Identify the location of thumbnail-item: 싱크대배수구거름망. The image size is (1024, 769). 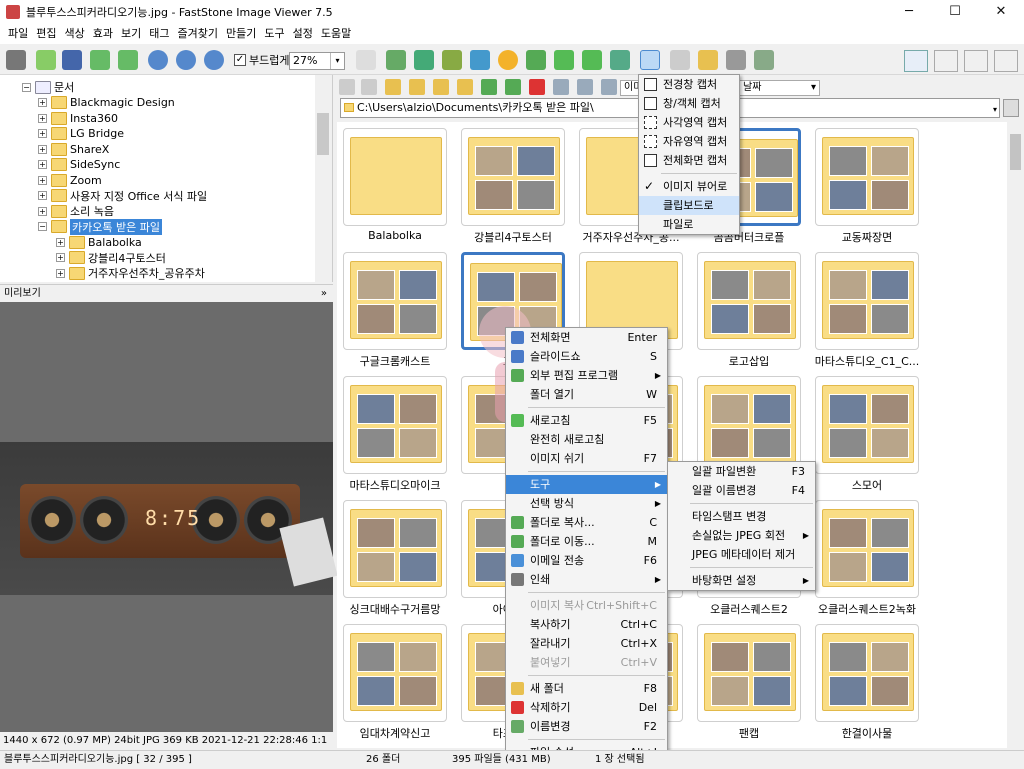
(395, 555).